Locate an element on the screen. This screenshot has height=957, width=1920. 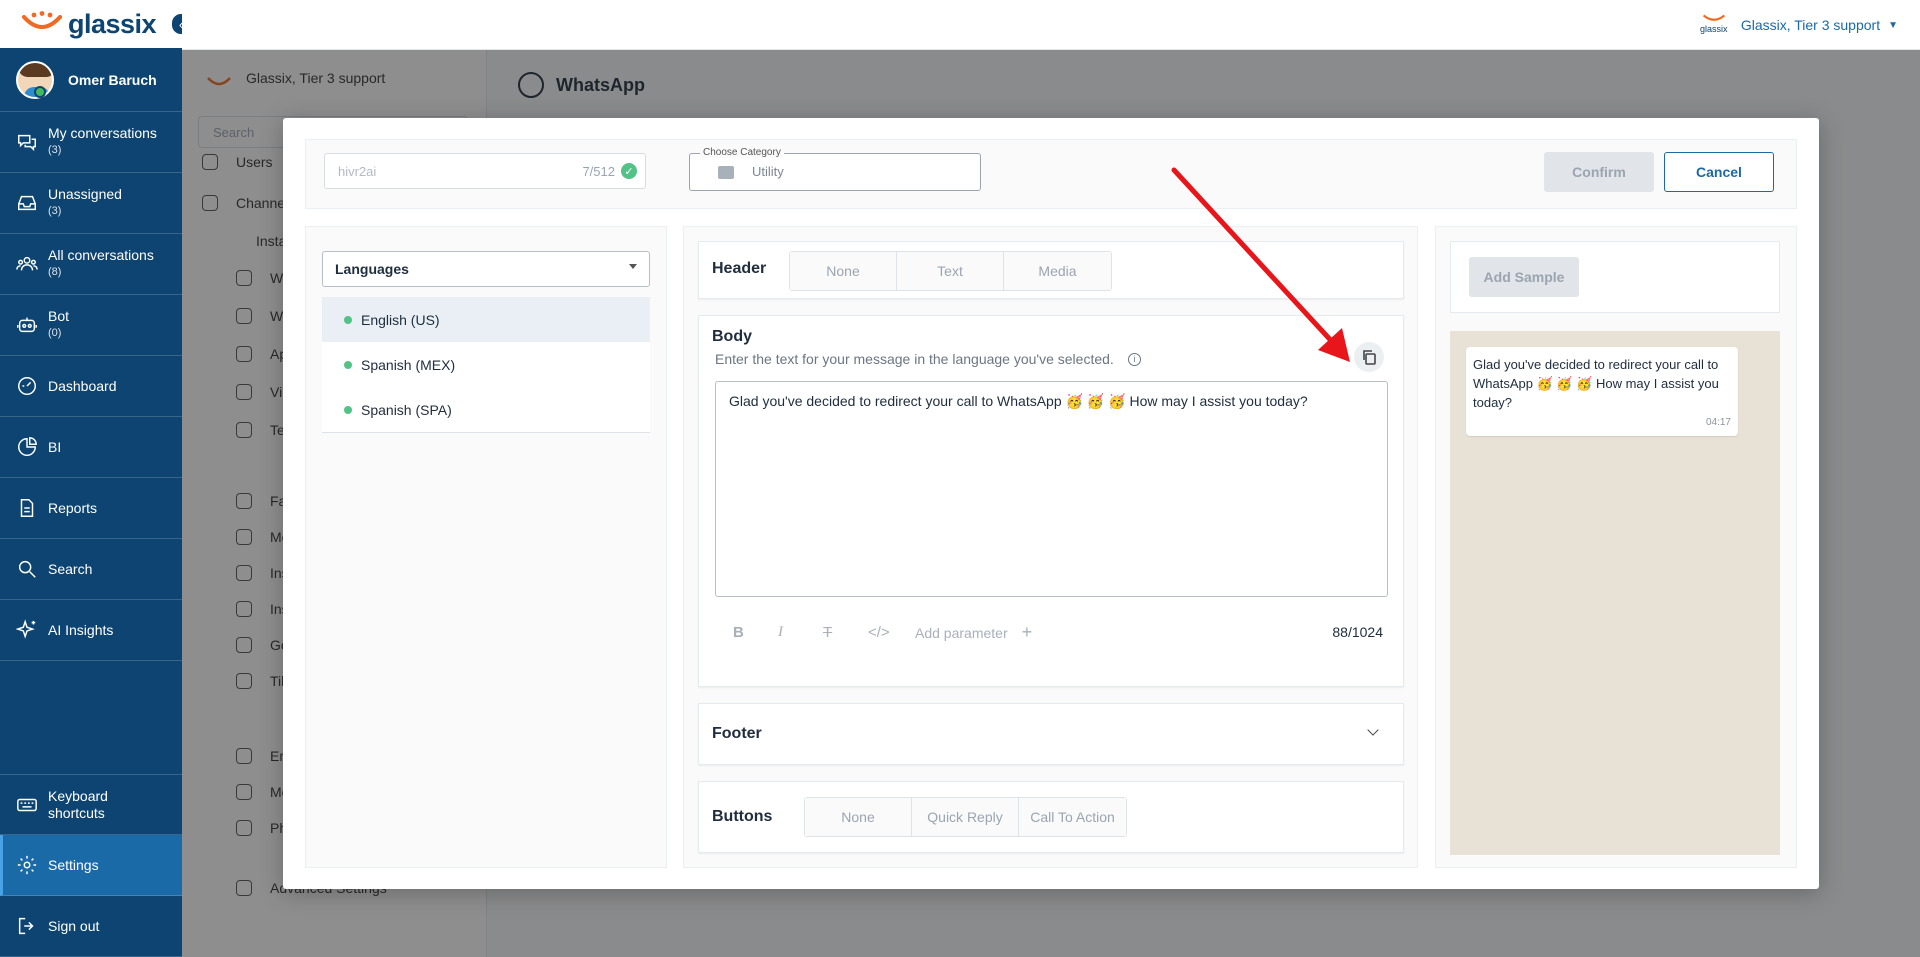
document-icon is located at coordinates (27, 508).